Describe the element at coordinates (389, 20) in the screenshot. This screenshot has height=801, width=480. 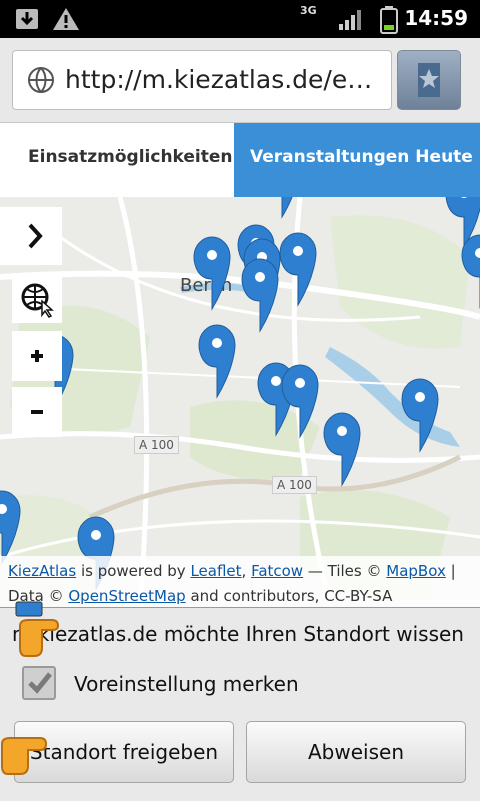
I see `battery-icon` at that location.